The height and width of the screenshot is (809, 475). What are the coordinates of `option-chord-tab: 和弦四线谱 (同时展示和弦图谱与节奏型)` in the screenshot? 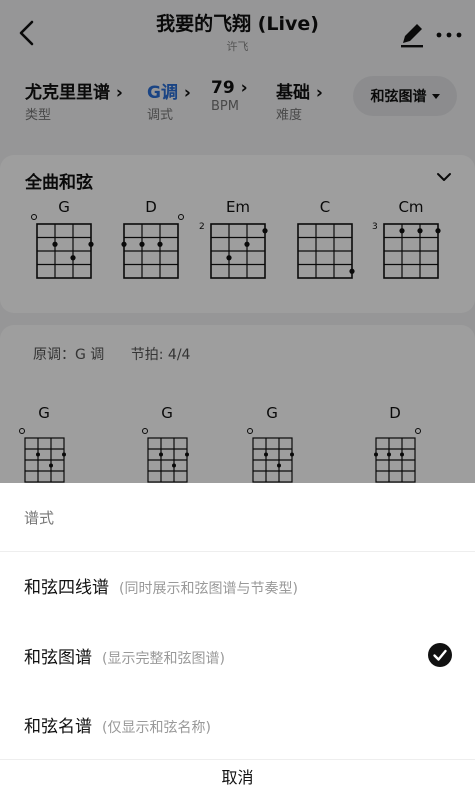 It's located at (237, 585).